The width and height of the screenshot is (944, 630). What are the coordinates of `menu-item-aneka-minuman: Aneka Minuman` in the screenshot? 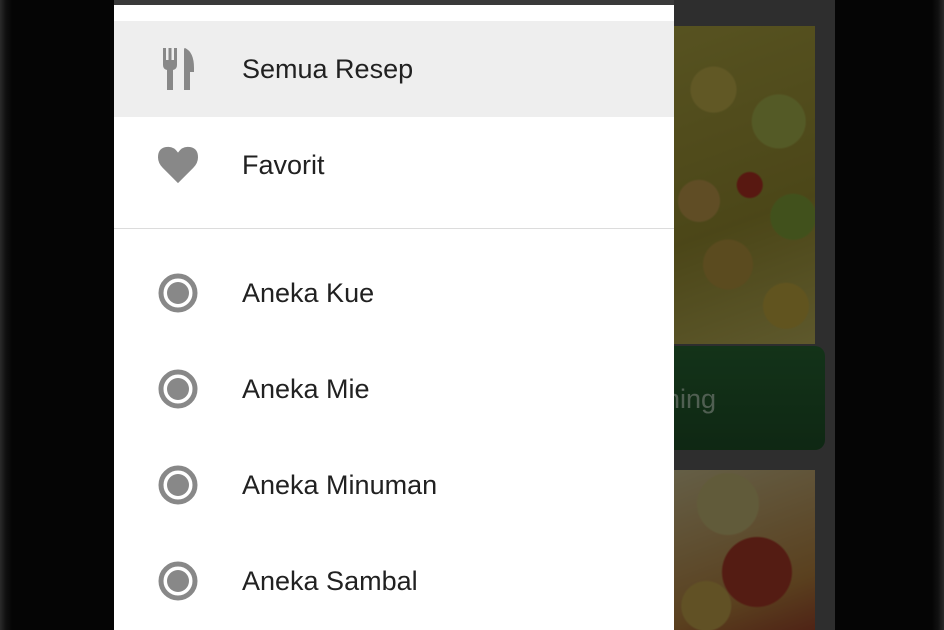 It's located at (394, 485).